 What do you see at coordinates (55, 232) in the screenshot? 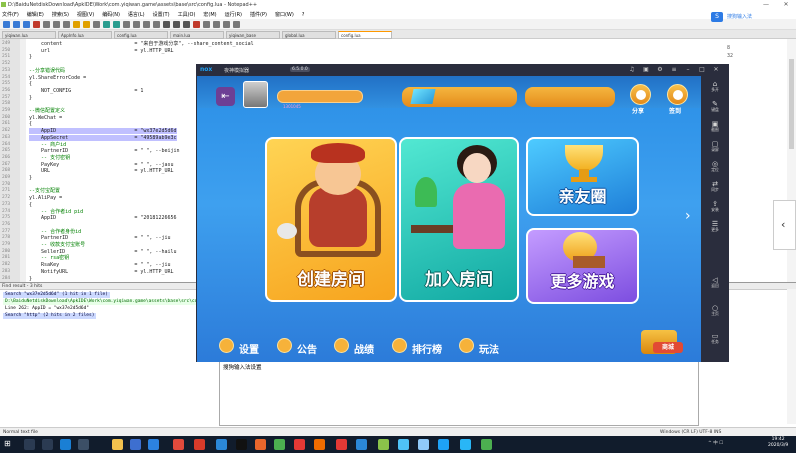
I see `code-line: -- 合作者身份id` at bounding box center [55, 232].